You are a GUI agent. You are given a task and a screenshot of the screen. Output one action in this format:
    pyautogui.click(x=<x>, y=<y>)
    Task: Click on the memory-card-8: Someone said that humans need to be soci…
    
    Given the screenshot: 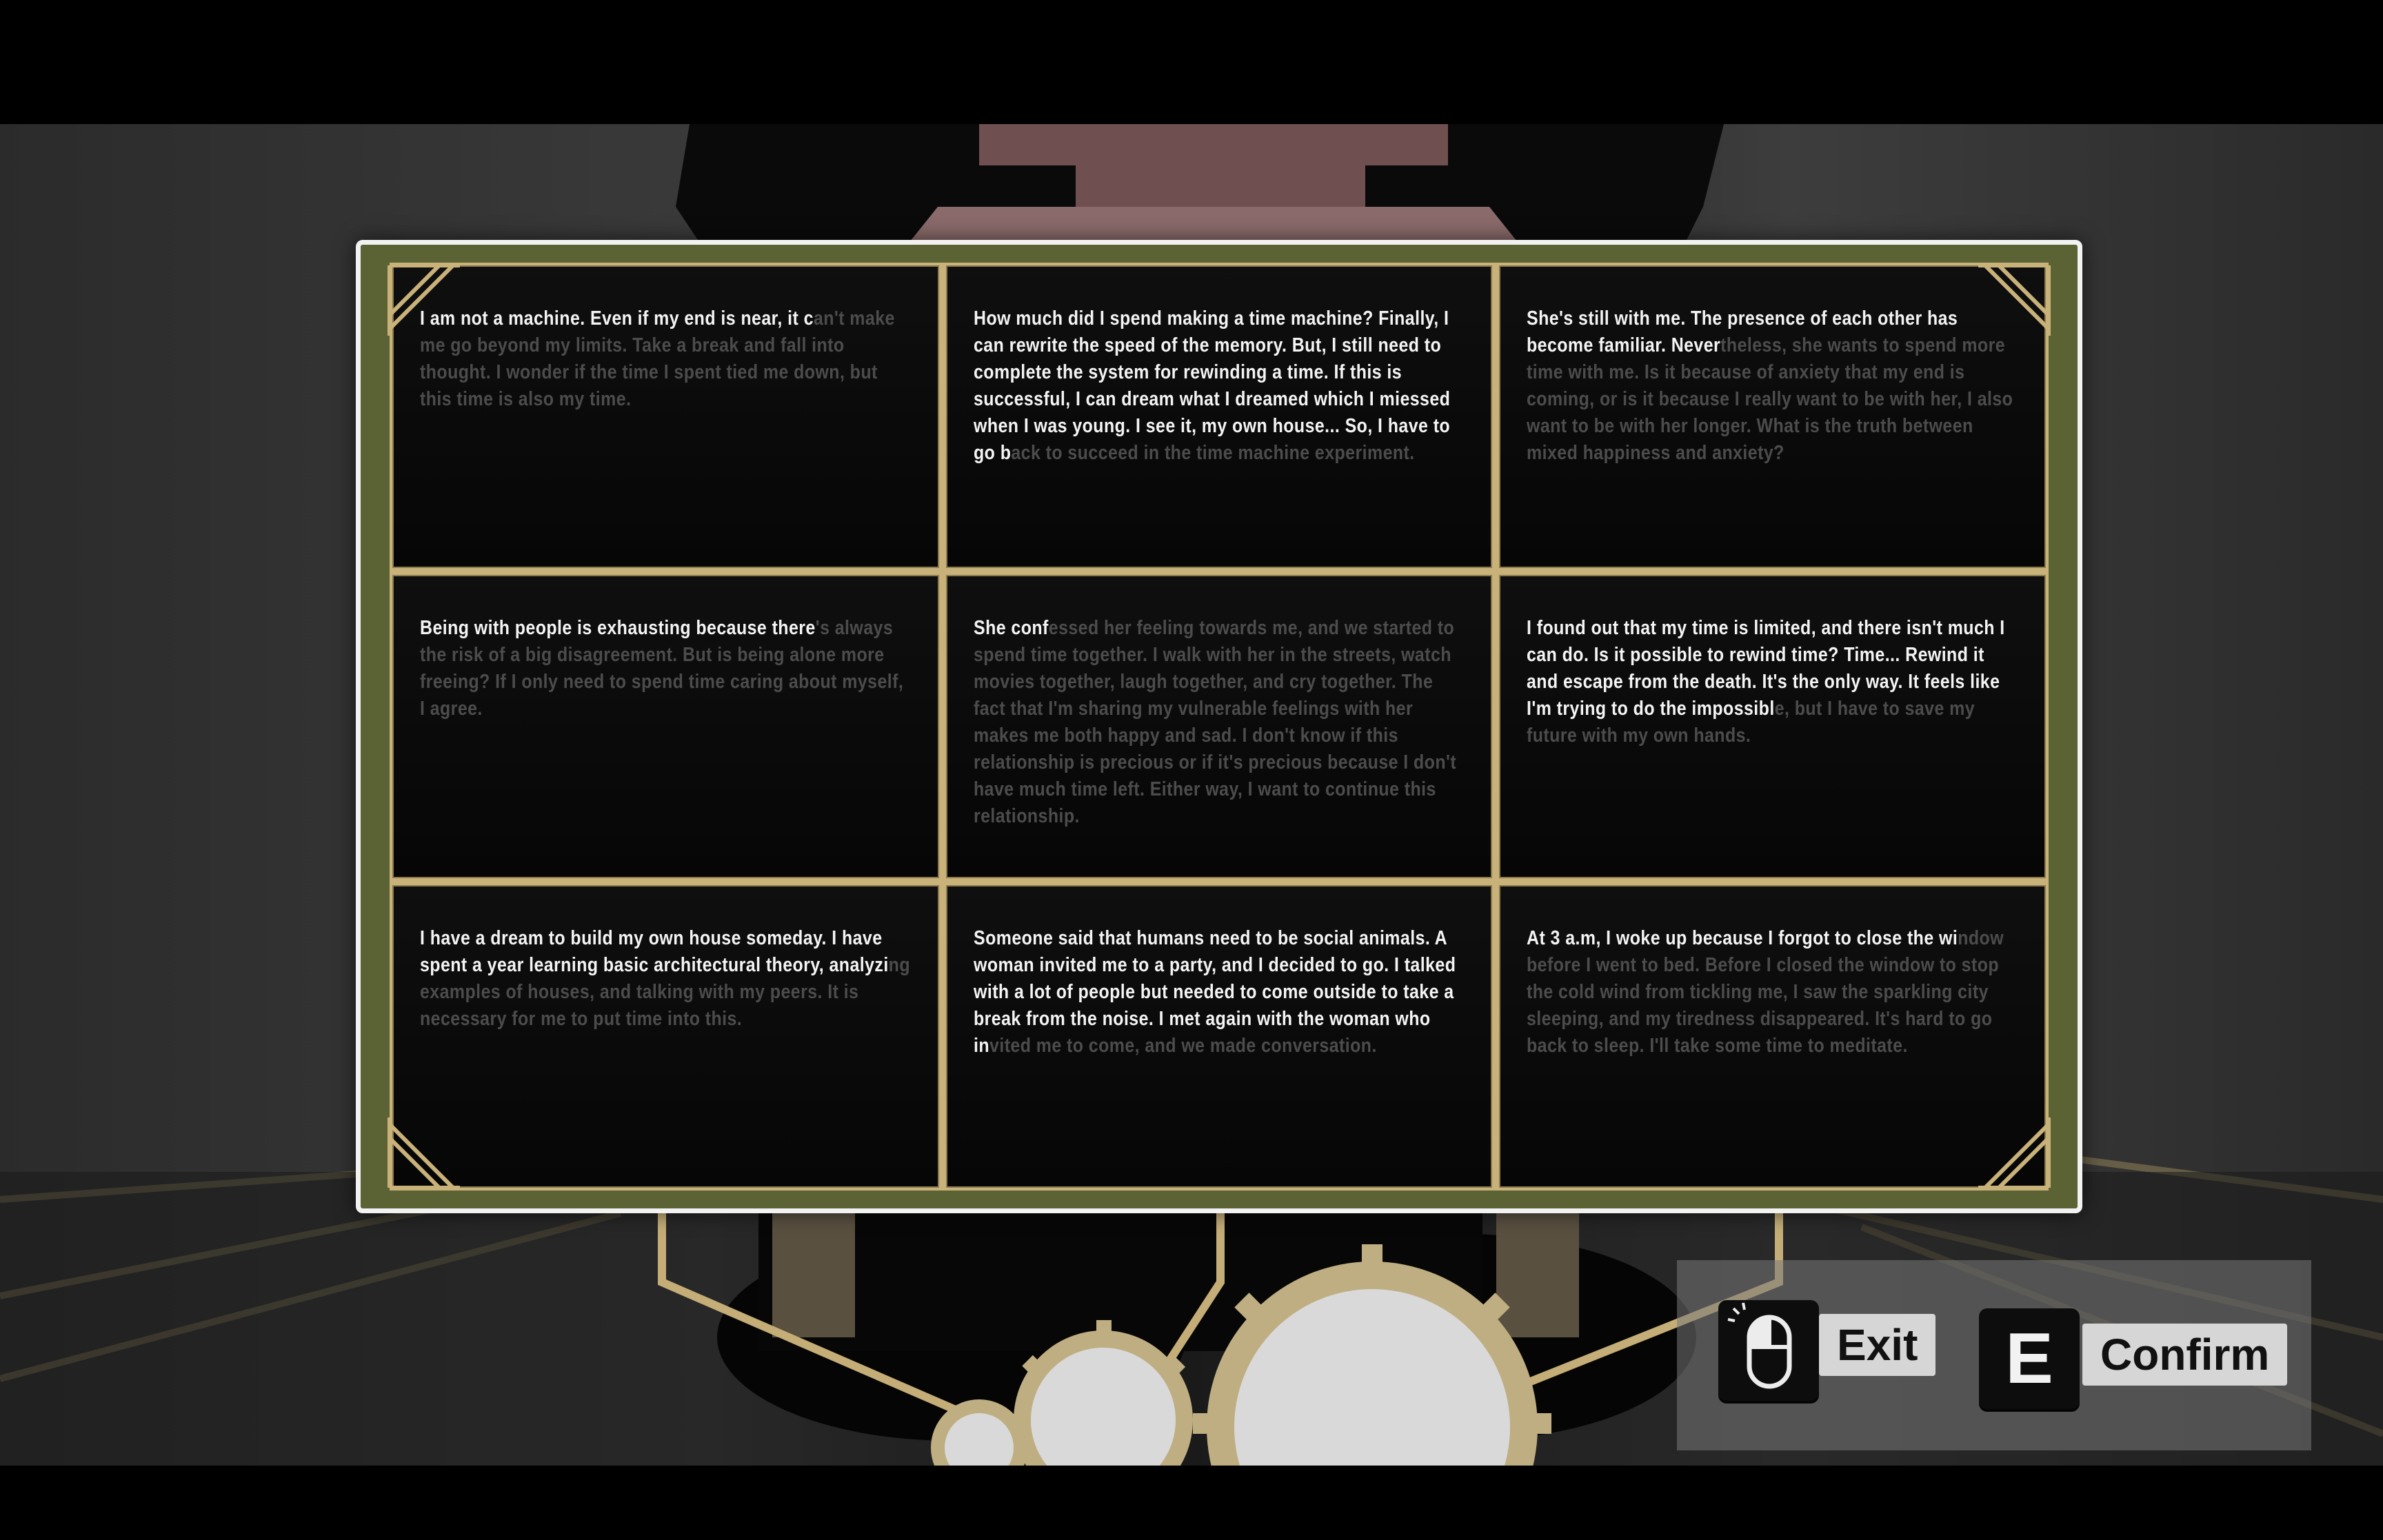 What is the action you would take?
    pyautogui.click(x=1219, y=1036)
    